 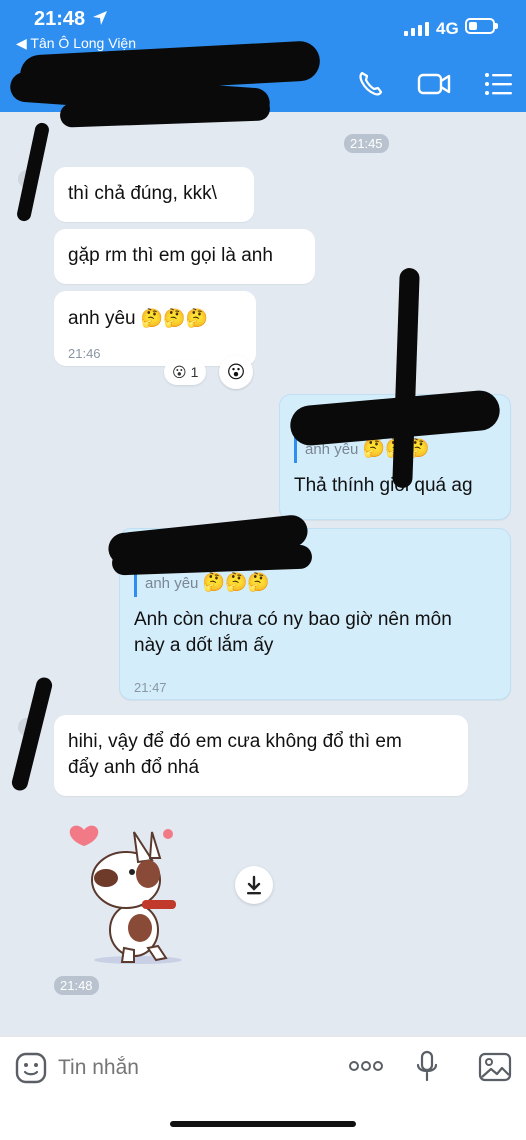 I want to click on message-text: thì chả đúng, kkk\, so click(x=142, y=193).